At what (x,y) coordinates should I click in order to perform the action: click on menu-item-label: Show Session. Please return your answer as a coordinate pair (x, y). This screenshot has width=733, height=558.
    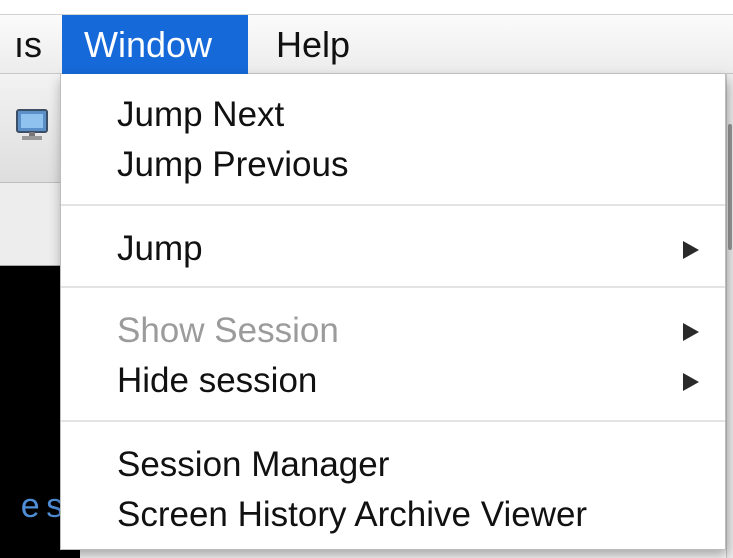
    Looking at the image, I should click on (228, 330).